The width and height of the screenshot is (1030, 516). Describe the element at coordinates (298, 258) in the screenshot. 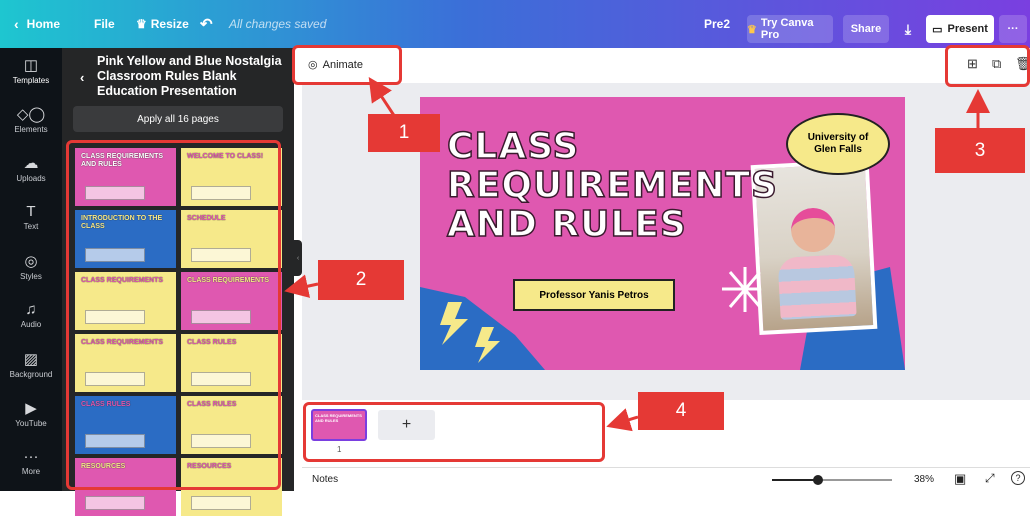

I see `collapse-panel-handle: ‹` at that location.